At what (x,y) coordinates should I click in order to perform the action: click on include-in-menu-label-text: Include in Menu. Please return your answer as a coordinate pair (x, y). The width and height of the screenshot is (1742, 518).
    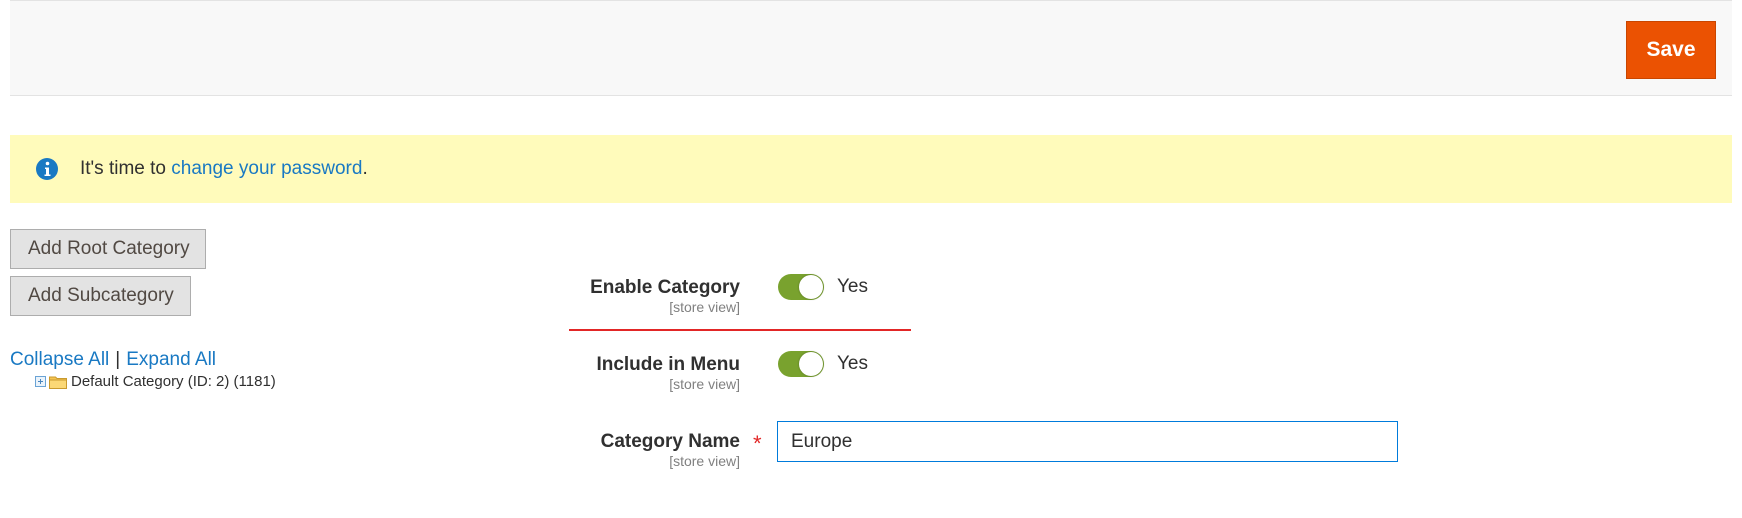
    Looking at the image, I should click on (668, 364).